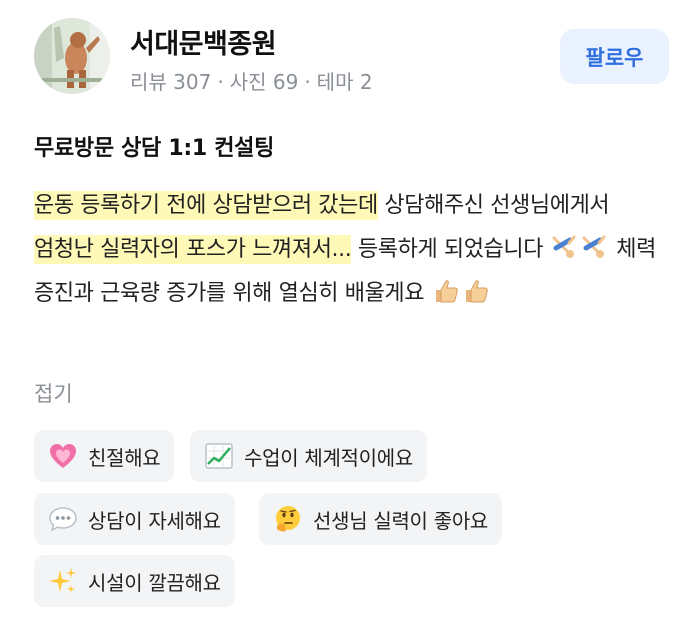 This screenshot has width=700, height=631. I want to click on keyword-label: 선생님 실력이 좋아요, so click(401, 520).